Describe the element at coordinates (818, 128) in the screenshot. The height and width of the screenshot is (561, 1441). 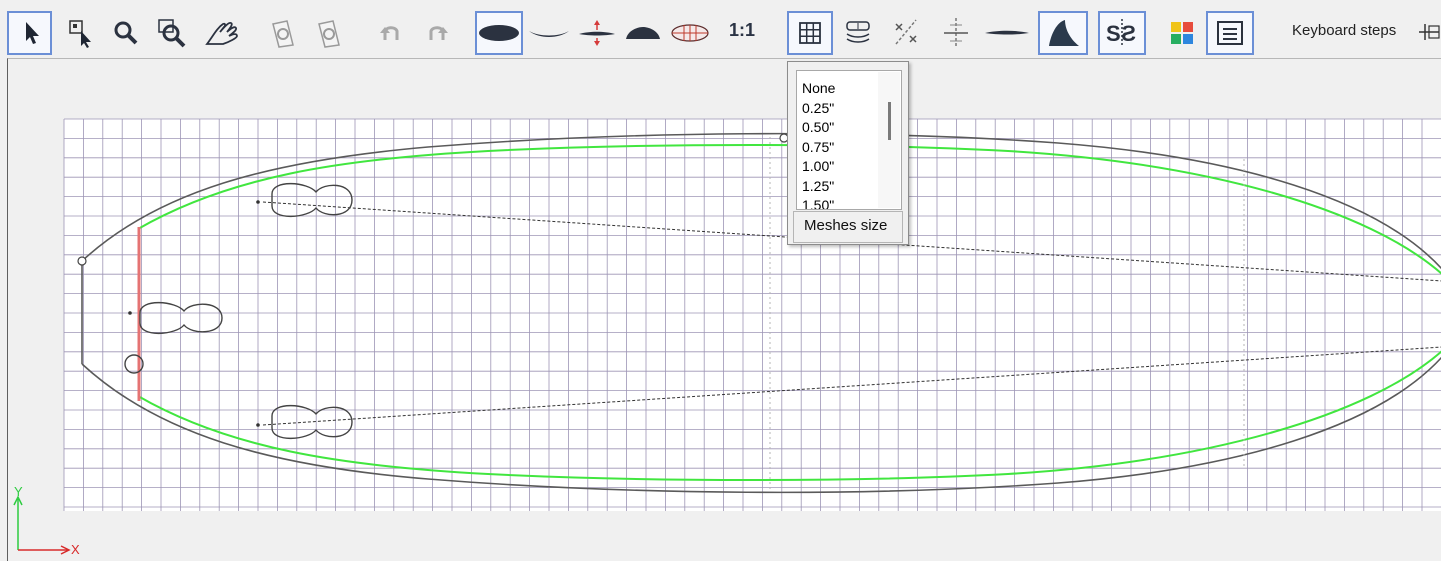
I see `mesh-option: 0.50"` at that location.